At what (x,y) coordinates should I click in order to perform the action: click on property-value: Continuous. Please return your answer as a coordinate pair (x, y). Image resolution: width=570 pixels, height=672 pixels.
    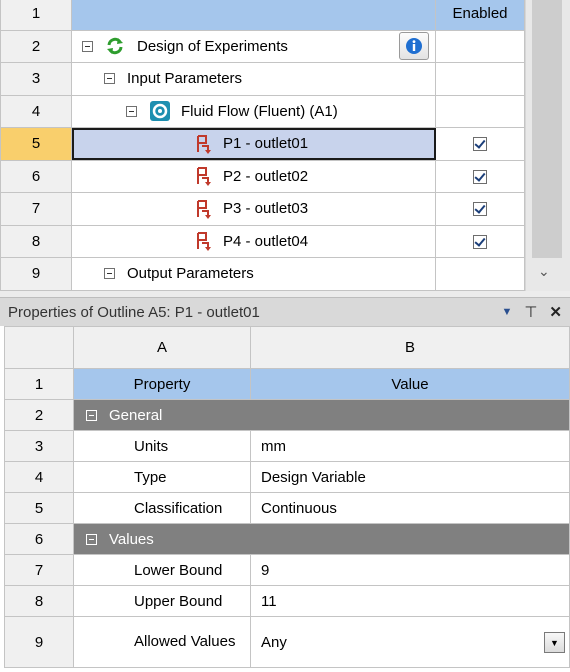
    Looking at the image, I should click on (410, 508).